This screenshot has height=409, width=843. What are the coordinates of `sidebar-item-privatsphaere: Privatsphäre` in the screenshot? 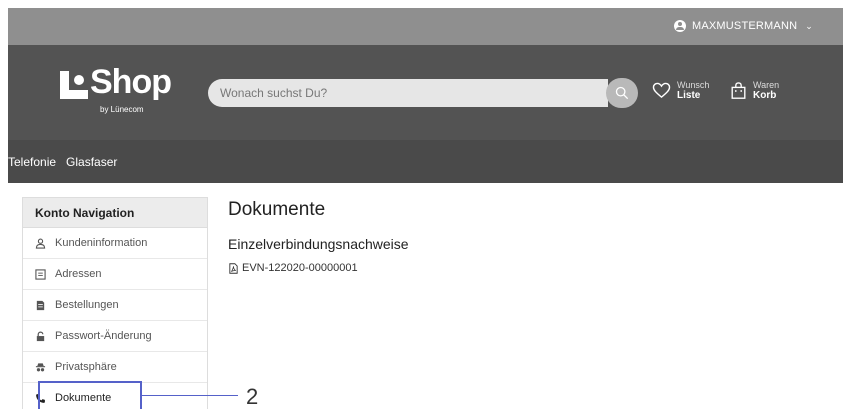 It's located at (115, 367).